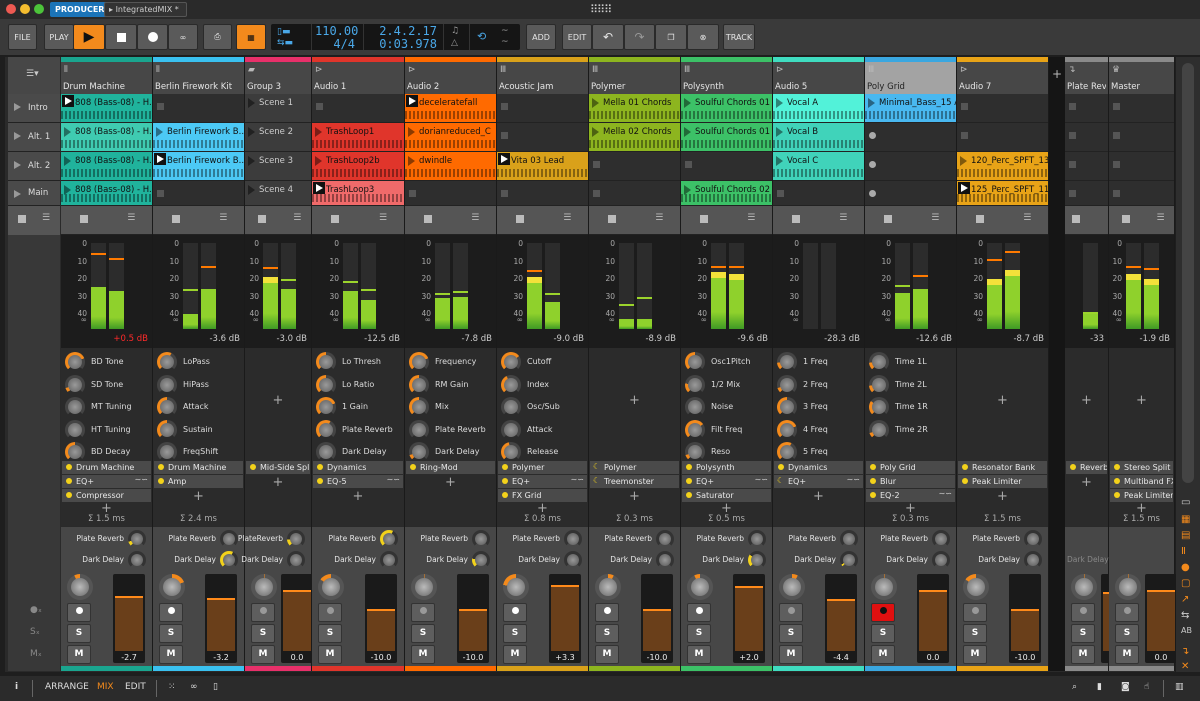 The height and width of the screenshot is (701, 1200). Describe the element at coordinates (106, 481) in the screenshot. I see `device-item: EQ+ ∼∽` at that location.